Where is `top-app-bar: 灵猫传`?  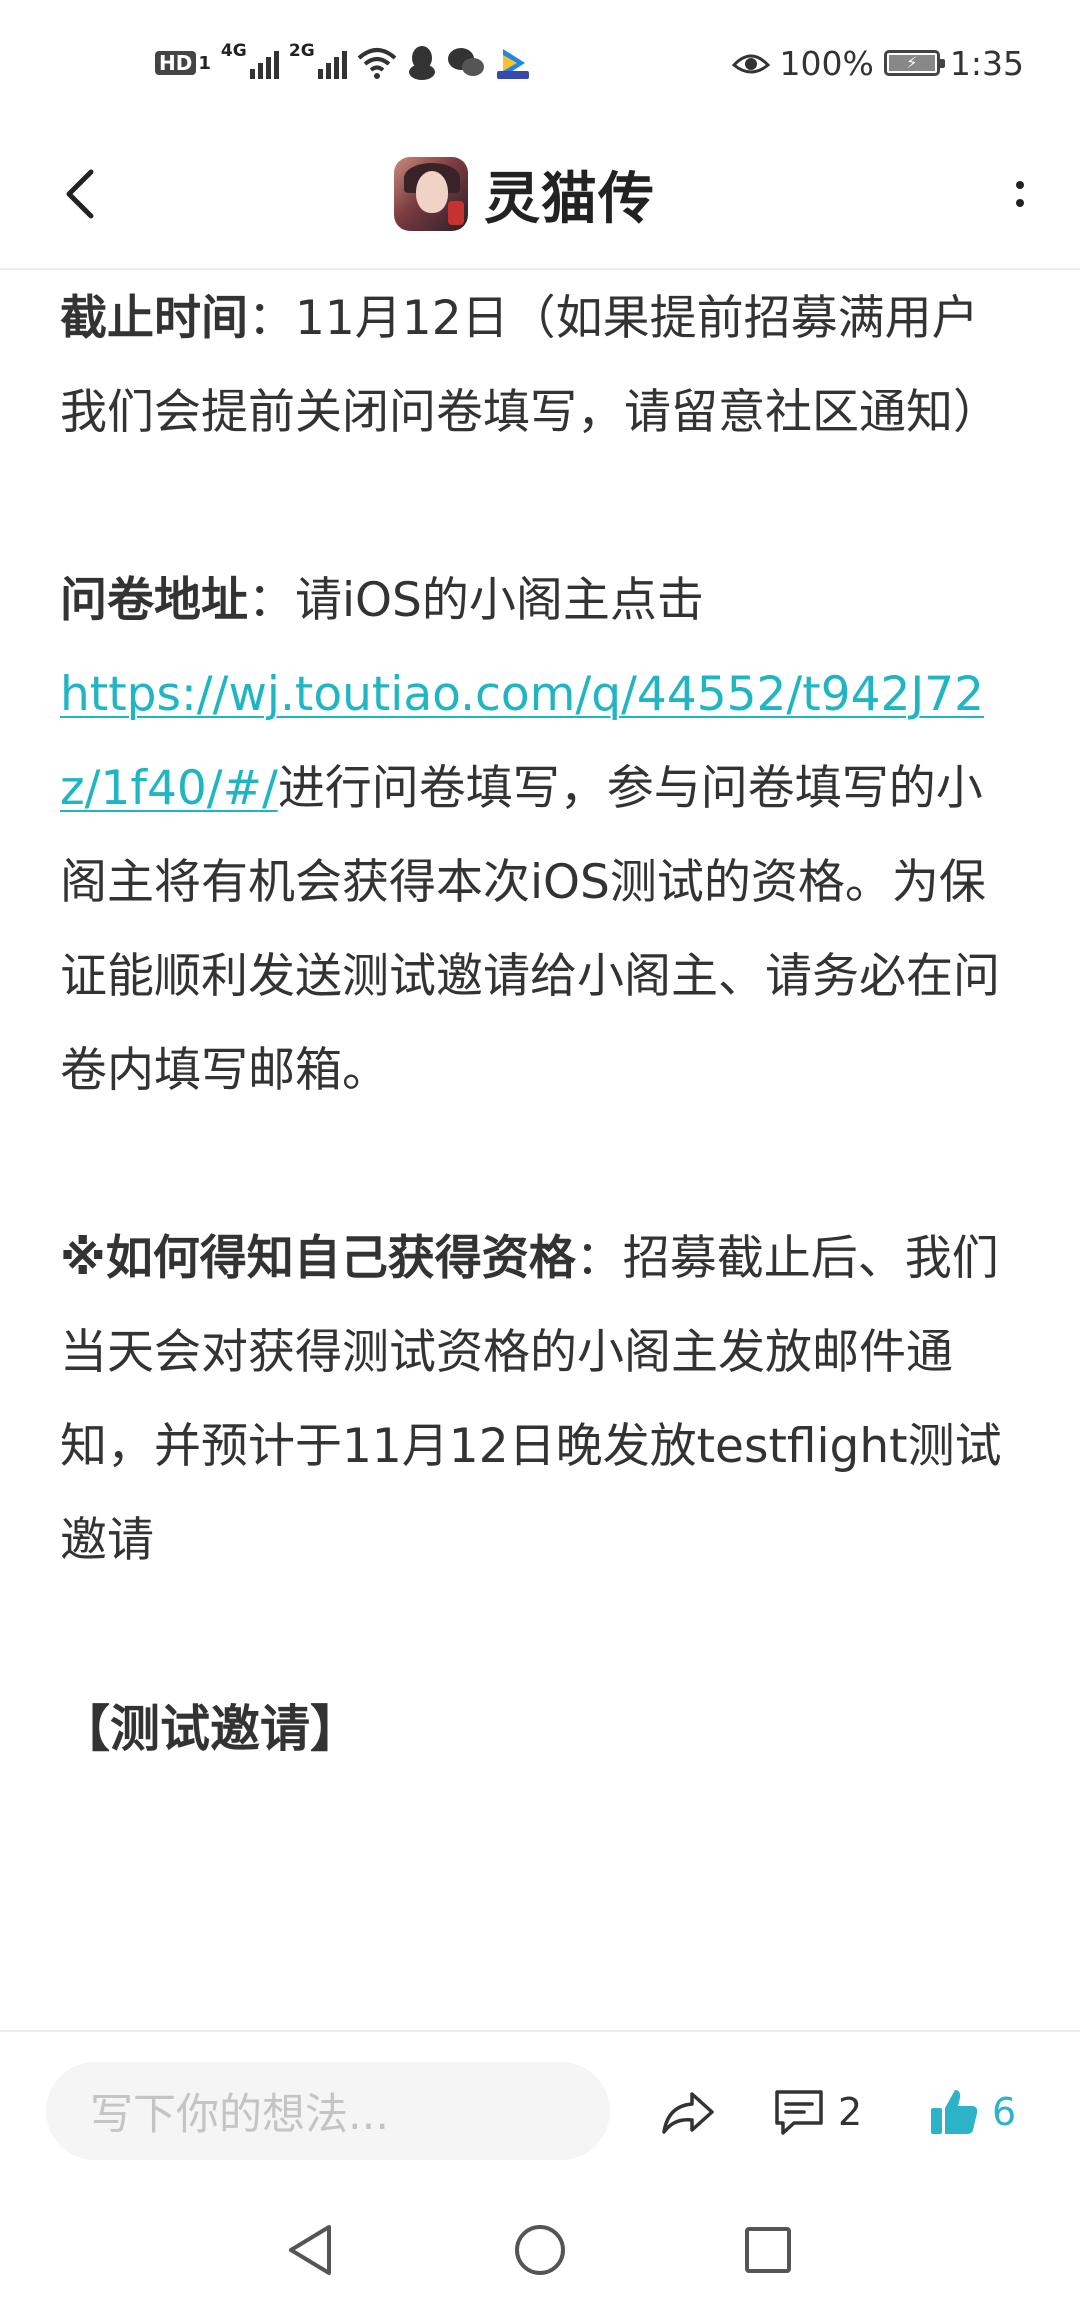
top-app-bar: 灵猫传 is located at coordinates (540, 195).